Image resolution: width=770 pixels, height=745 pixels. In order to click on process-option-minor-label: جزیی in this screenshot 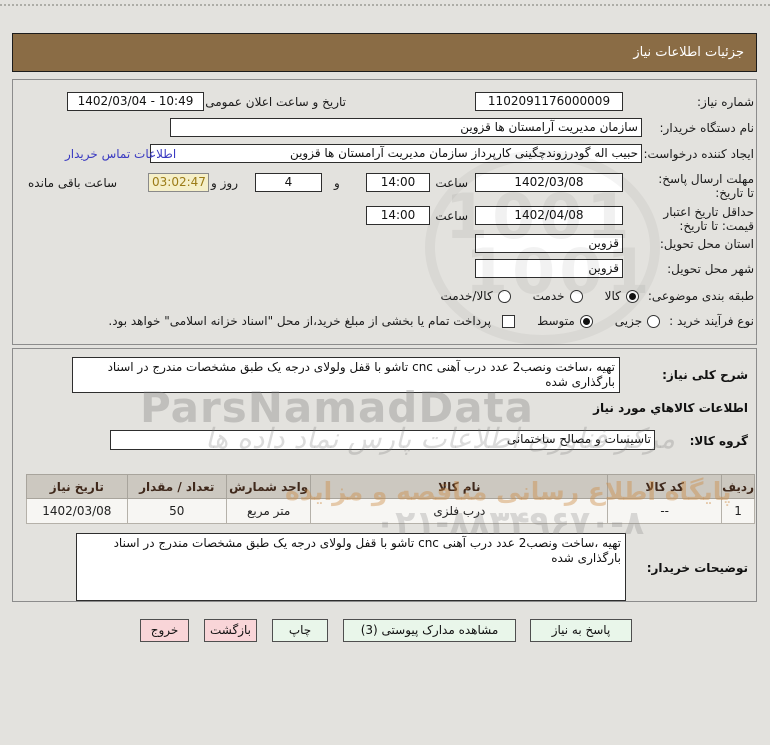, I will do `click(628, 321)`.